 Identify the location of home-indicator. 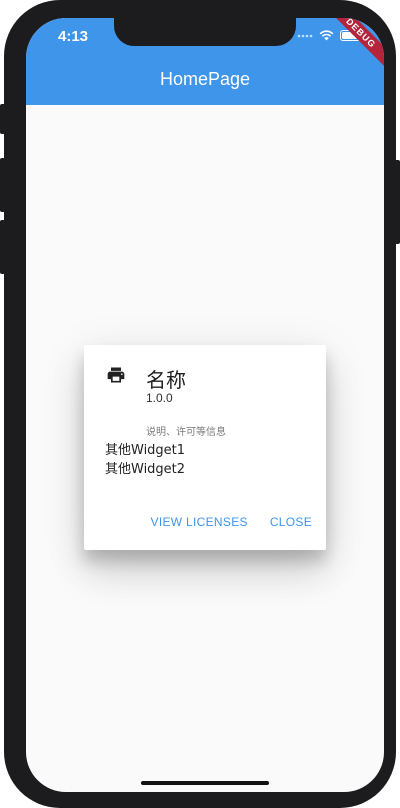
(205, 783).